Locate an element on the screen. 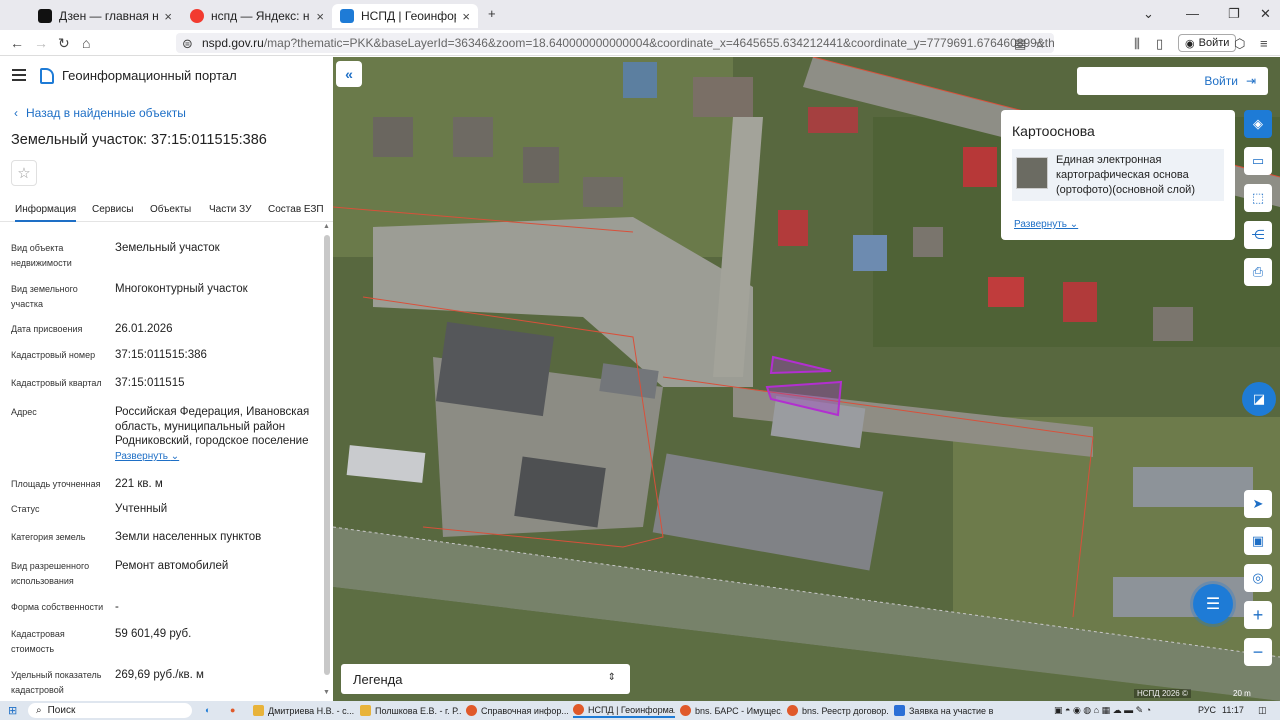 This screenshot has height=720, width=1280. dzen-favicon-icon is located at coordinates (45, 16).